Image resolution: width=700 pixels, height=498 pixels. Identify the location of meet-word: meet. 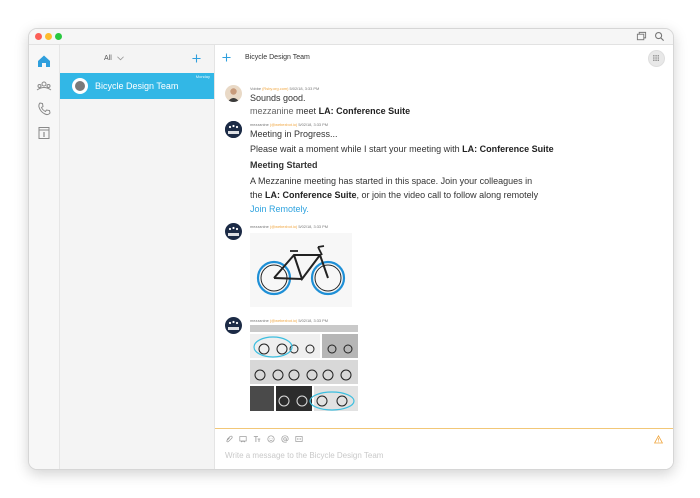
(306, 111).